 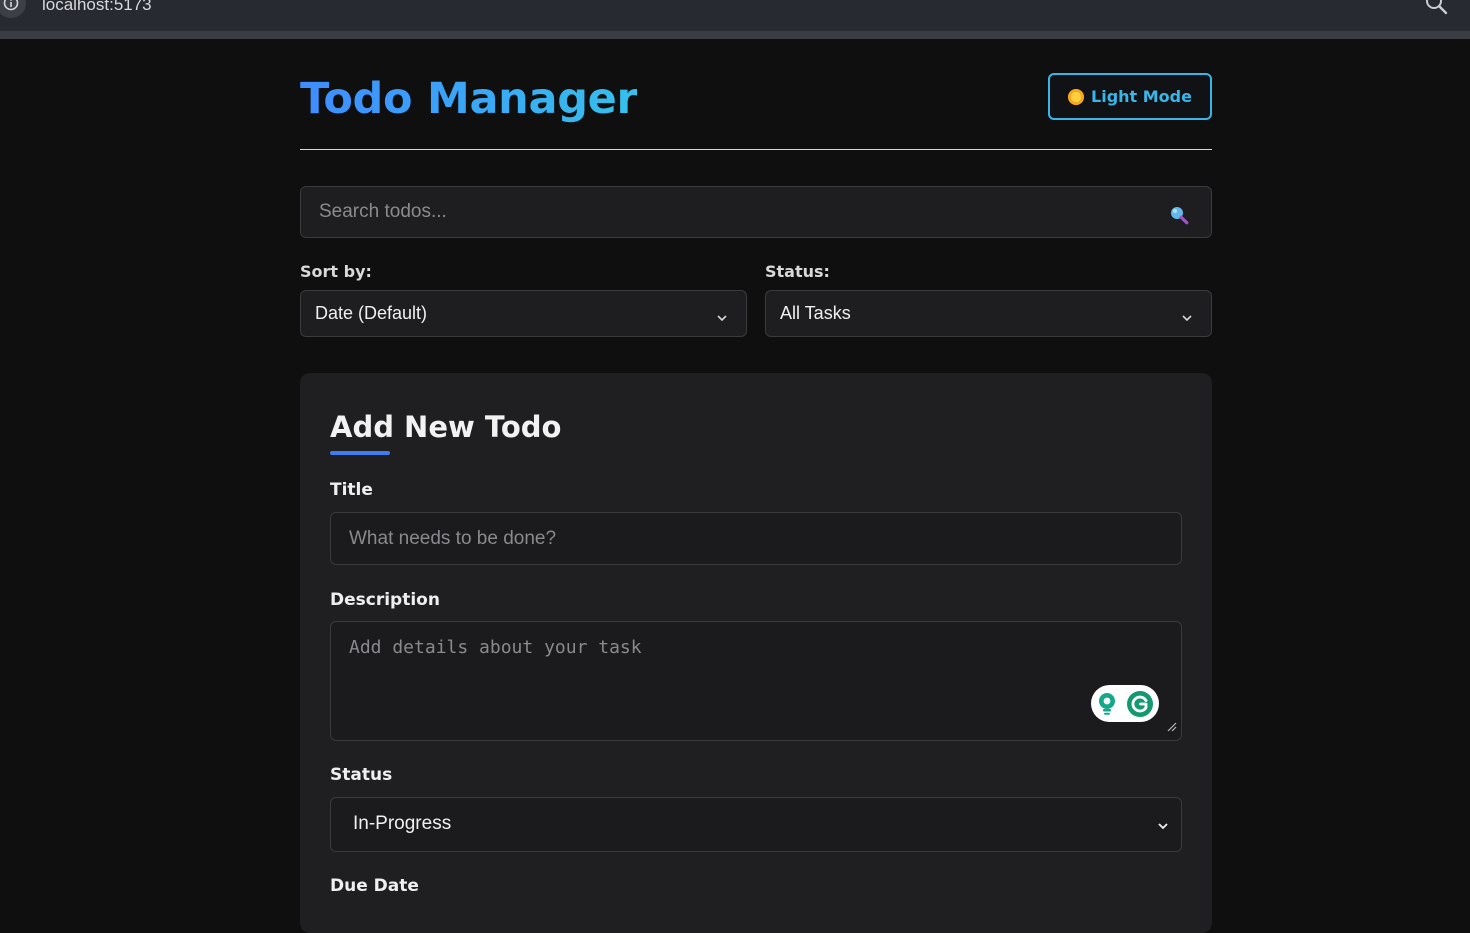 I want to click on page-title: Todo Manager, so click(x=469, y=99).